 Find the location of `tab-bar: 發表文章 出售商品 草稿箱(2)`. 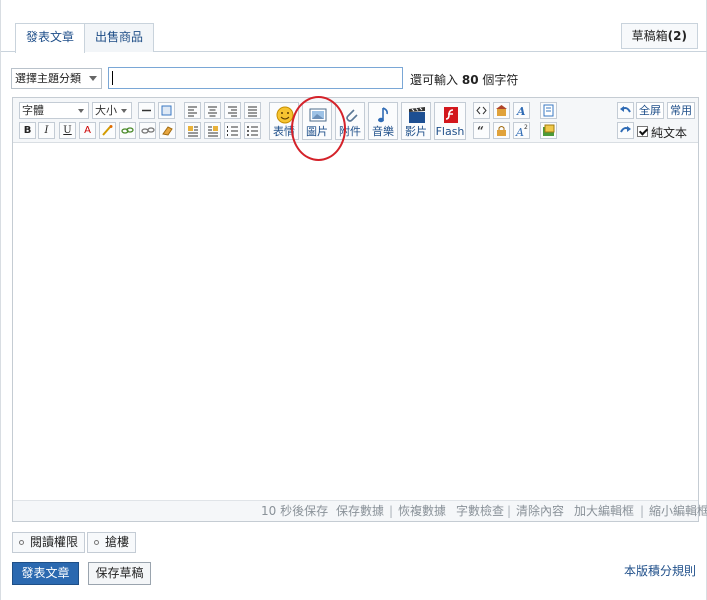

tab-bar: 發表文章 出售商品 草稿箱(2) is located at coordinates (354, 26).